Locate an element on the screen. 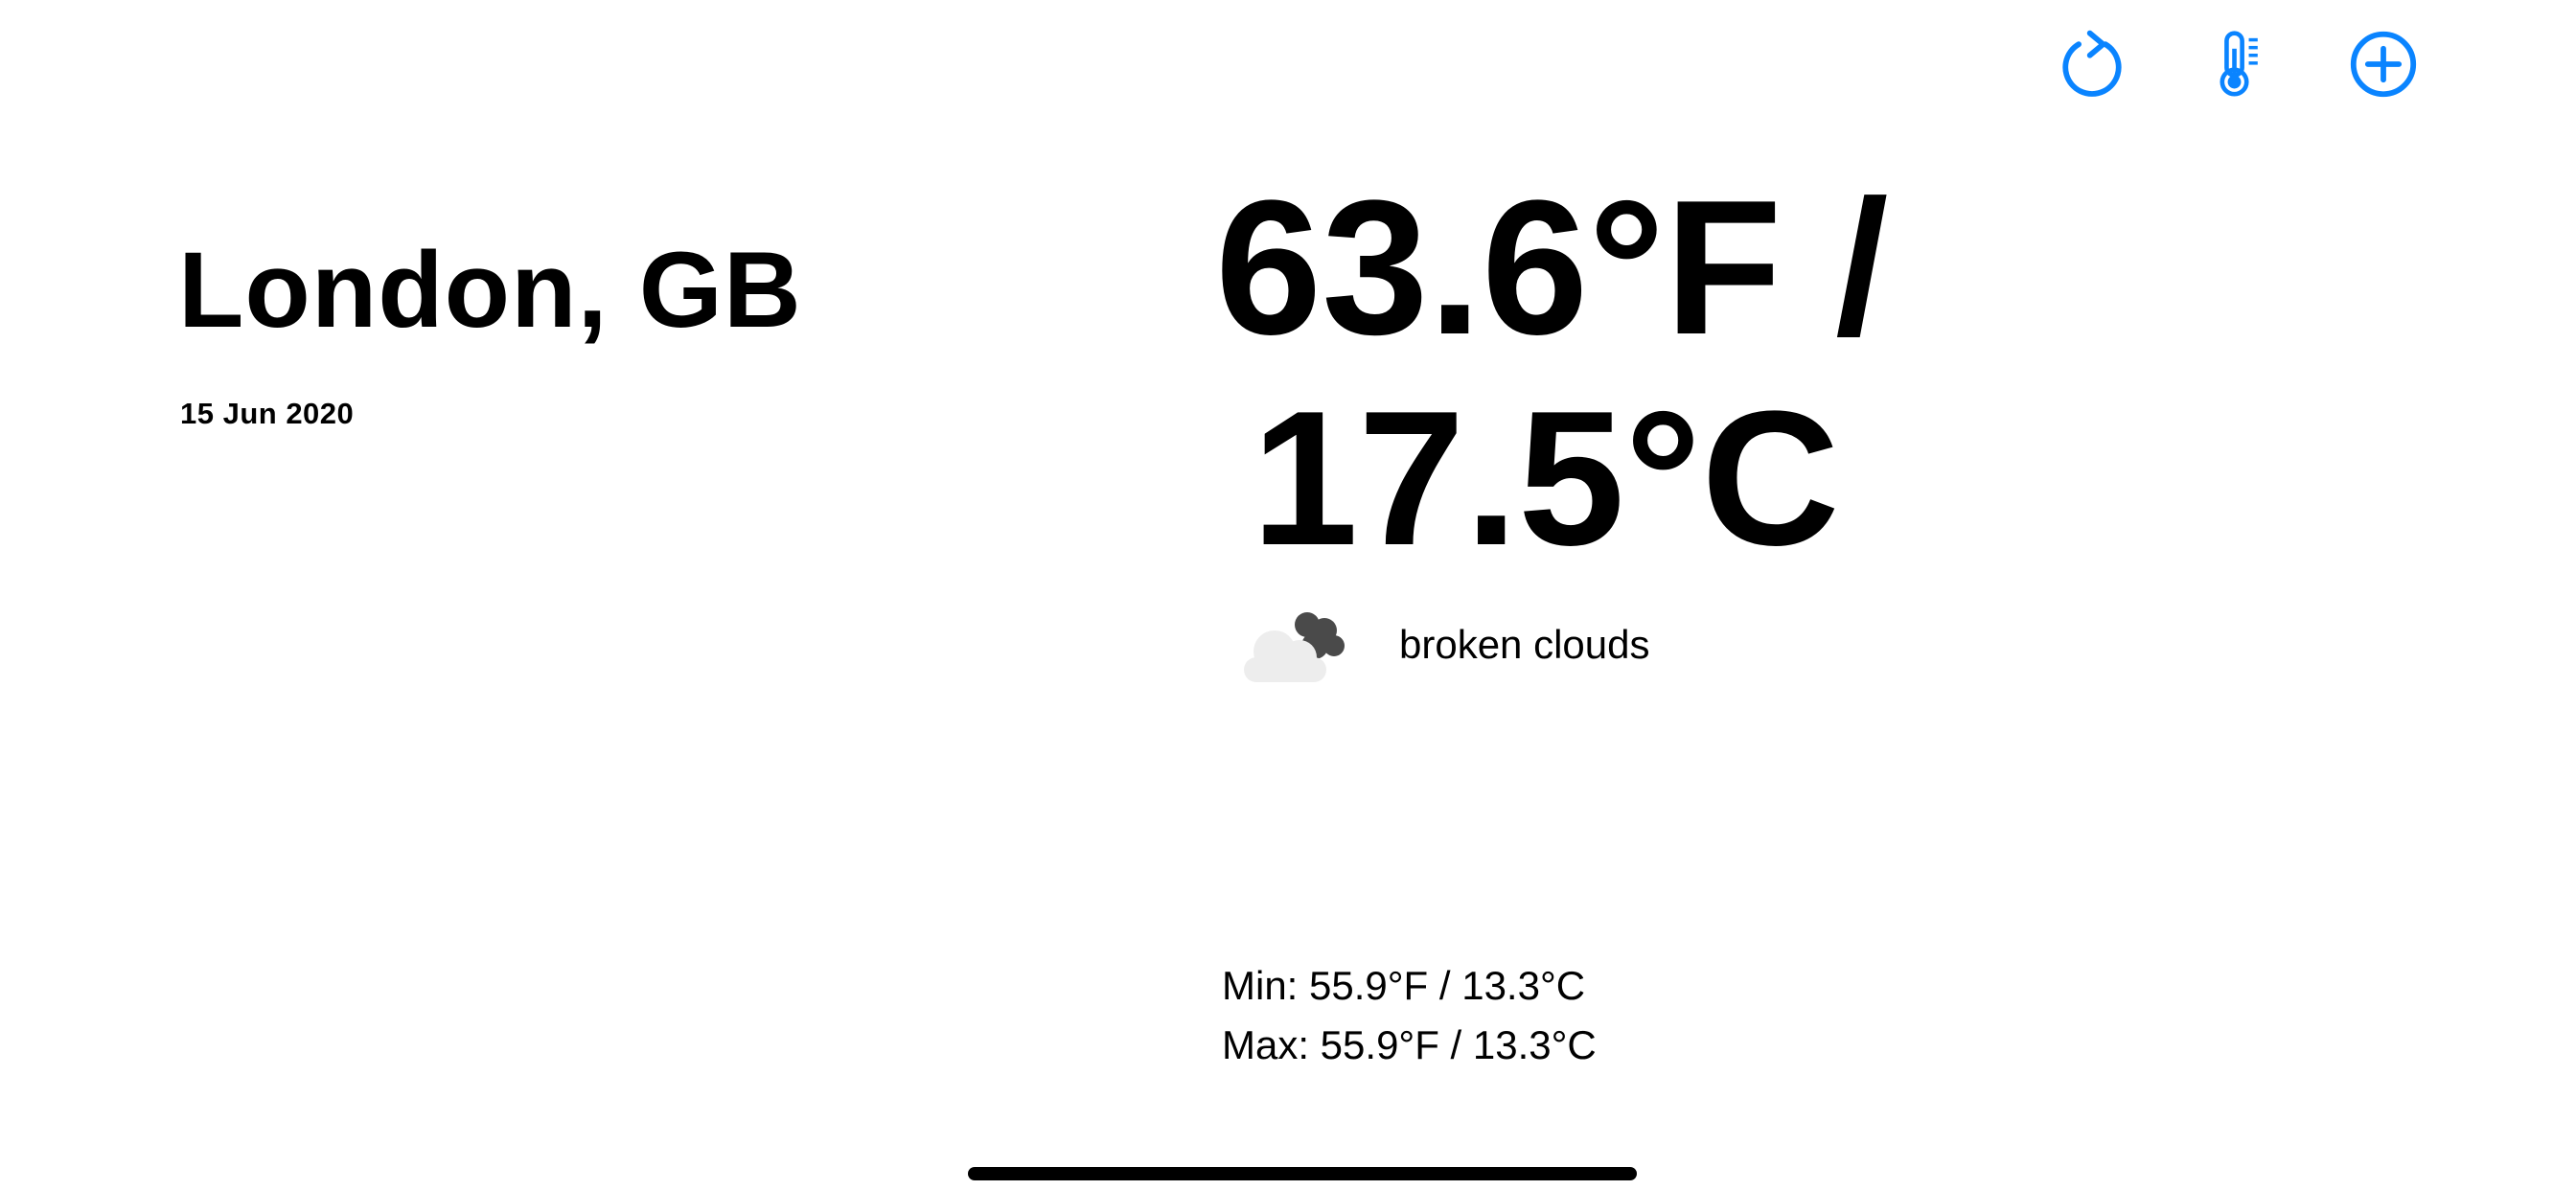 The width and height of the screenshot is (2576, 1190). thermometer-icon is located at coordinates (2239, 64).